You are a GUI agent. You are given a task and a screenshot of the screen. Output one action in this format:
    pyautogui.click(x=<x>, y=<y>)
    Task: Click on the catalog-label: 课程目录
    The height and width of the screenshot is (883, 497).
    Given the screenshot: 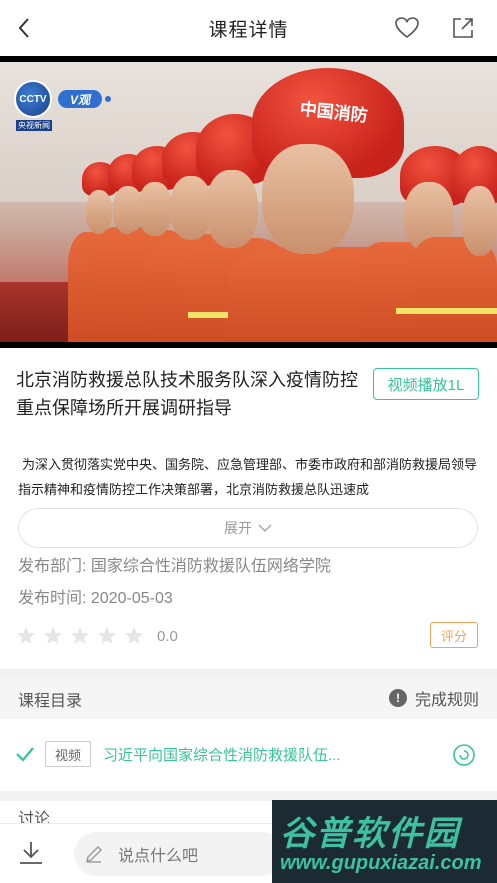 What is the action you would take?
    pyautogui.click(x=50, y=701)
    